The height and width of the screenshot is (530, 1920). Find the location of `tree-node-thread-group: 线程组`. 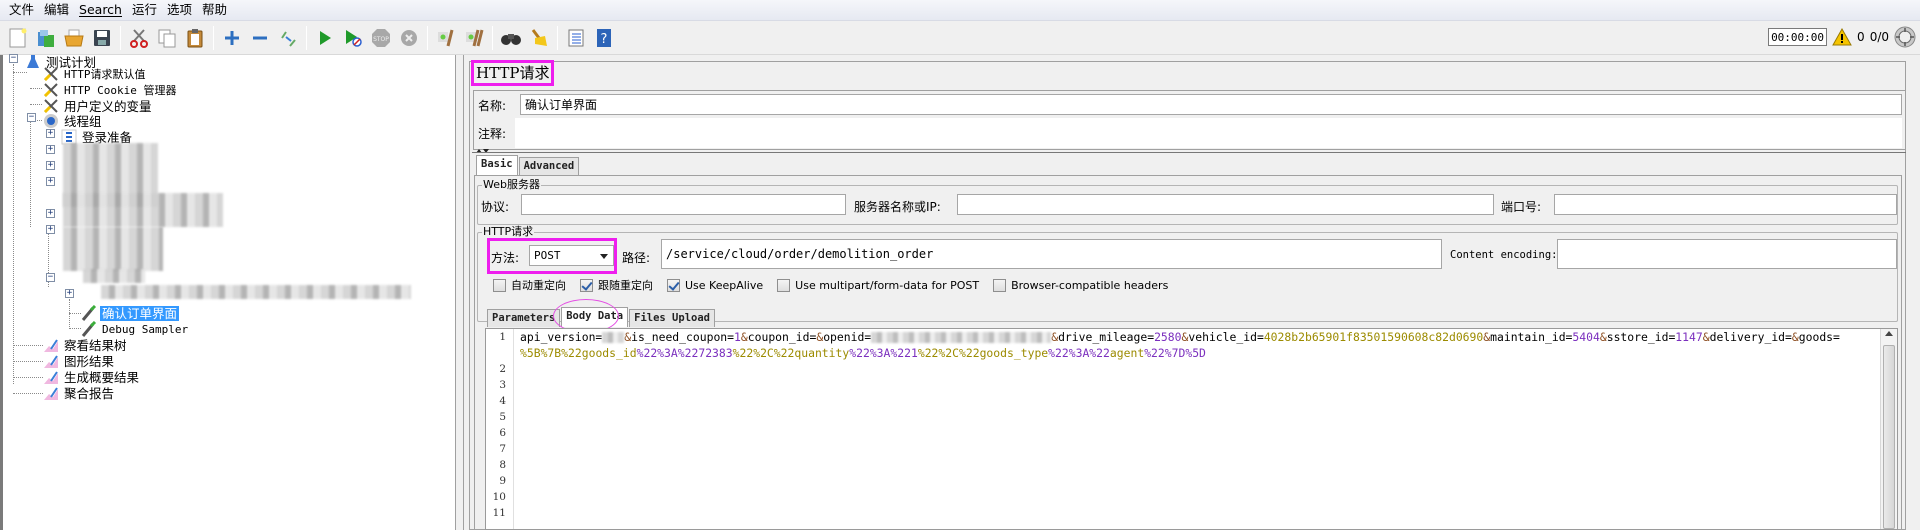

tree-node-thread-group: 线程组 is located at coordinates (73, 121).